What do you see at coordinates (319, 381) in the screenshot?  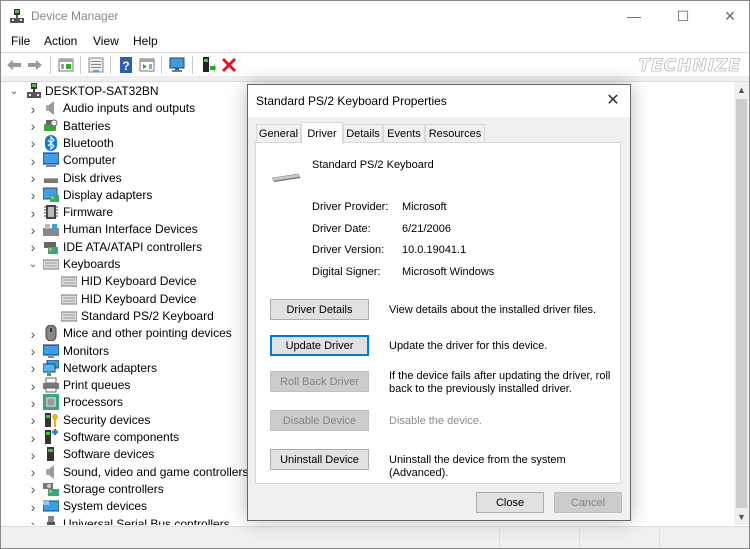 I see `roll-back-driver-button: Roll Back Driver` at bounding box center [319, 381].